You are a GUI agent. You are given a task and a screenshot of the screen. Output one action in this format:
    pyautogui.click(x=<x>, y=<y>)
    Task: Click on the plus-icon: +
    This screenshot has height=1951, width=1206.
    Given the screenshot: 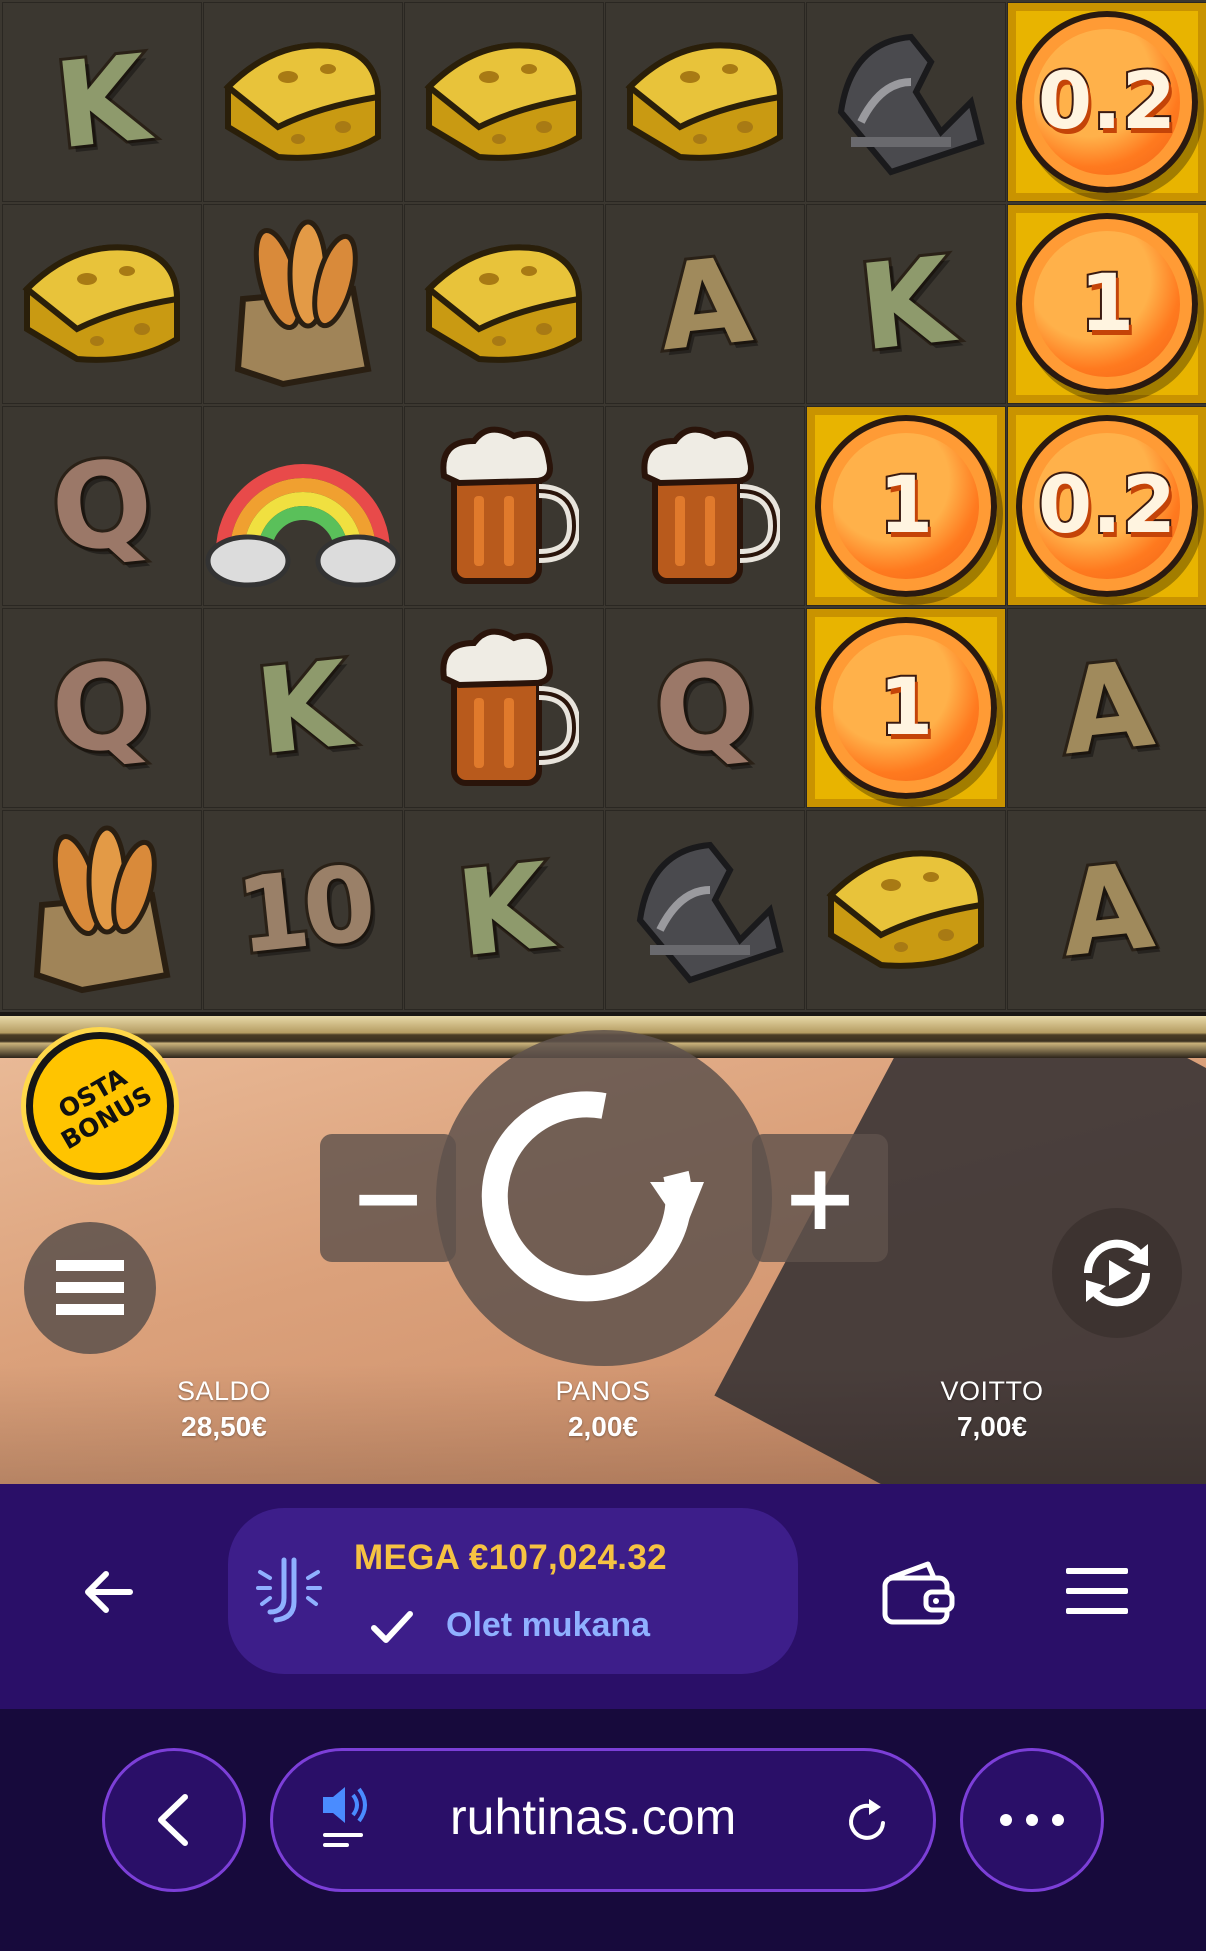 What is the action you would take?
    pyautogui.click(x=820, y=1197)
    